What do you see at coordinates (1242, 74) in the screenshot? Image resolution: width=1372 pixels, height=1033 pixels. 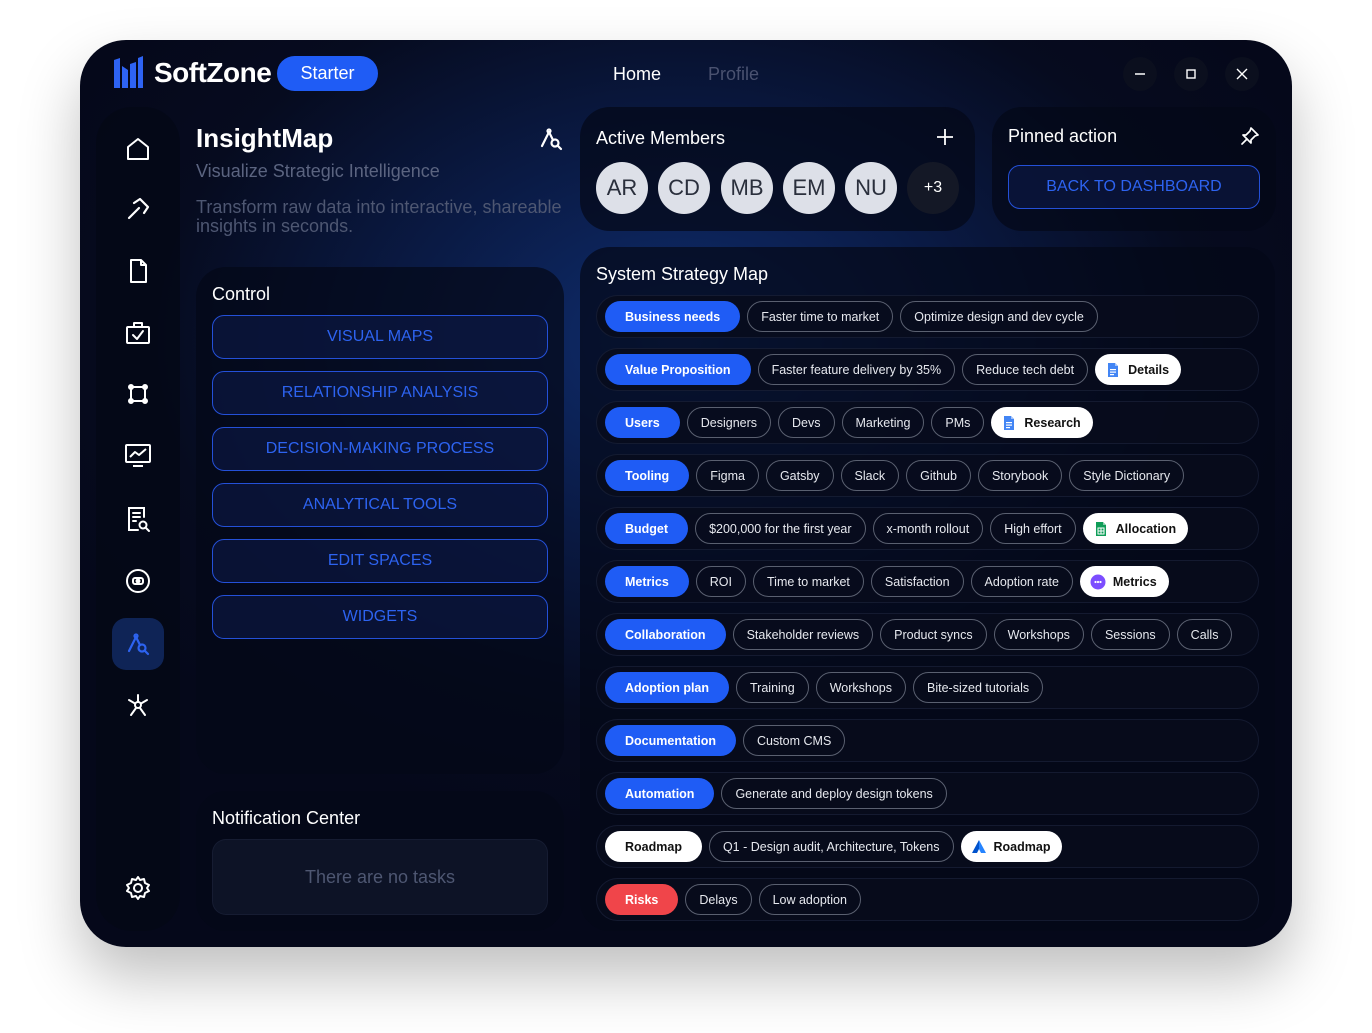 I see `close-button` at bounding box center [1242, 74].